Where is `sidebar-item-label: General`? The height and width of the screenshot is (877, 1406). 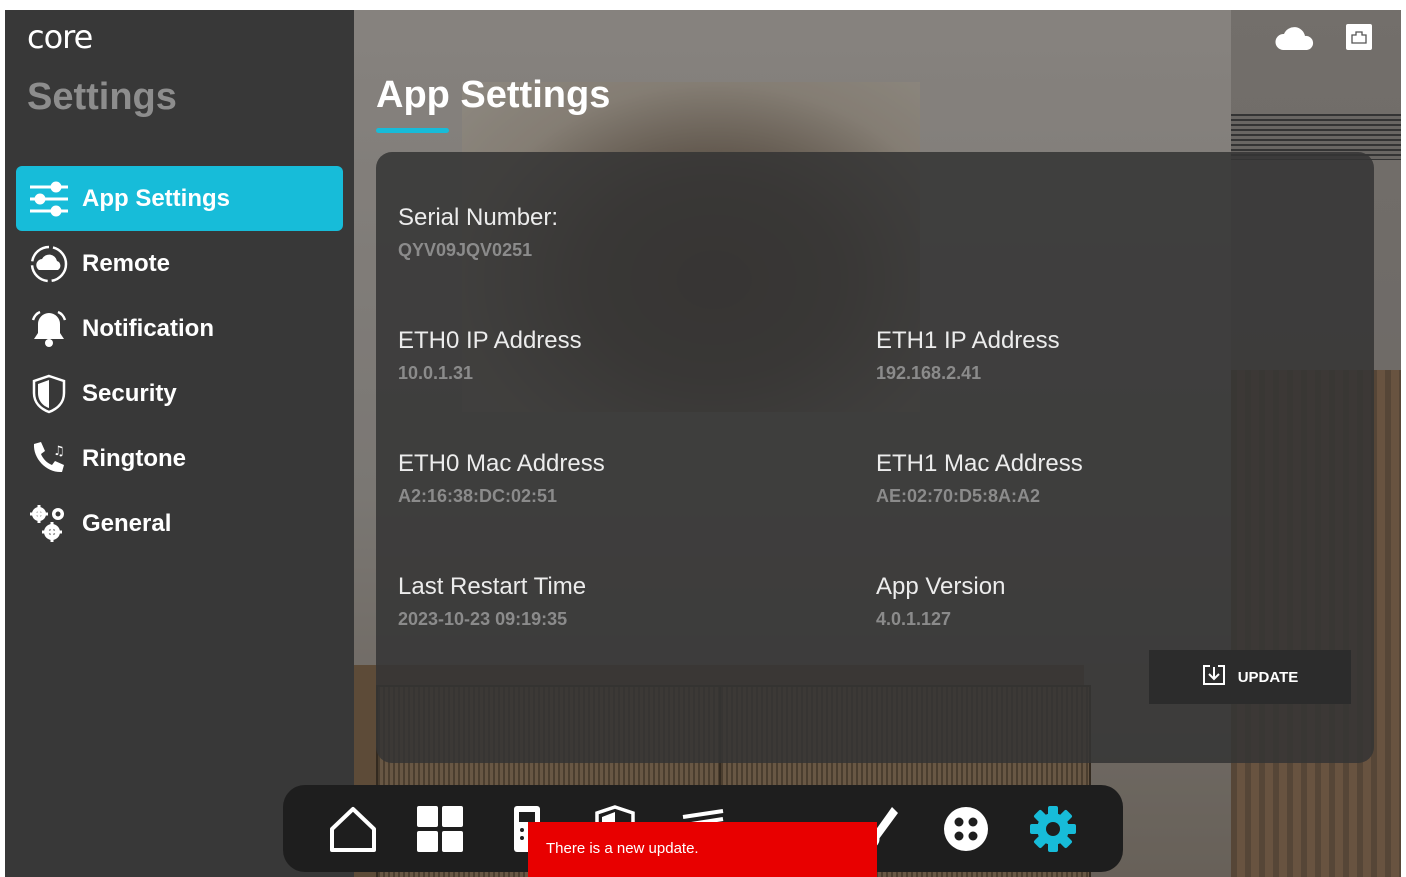
sidebar-item-label: General is located at coordinates (127, 523).